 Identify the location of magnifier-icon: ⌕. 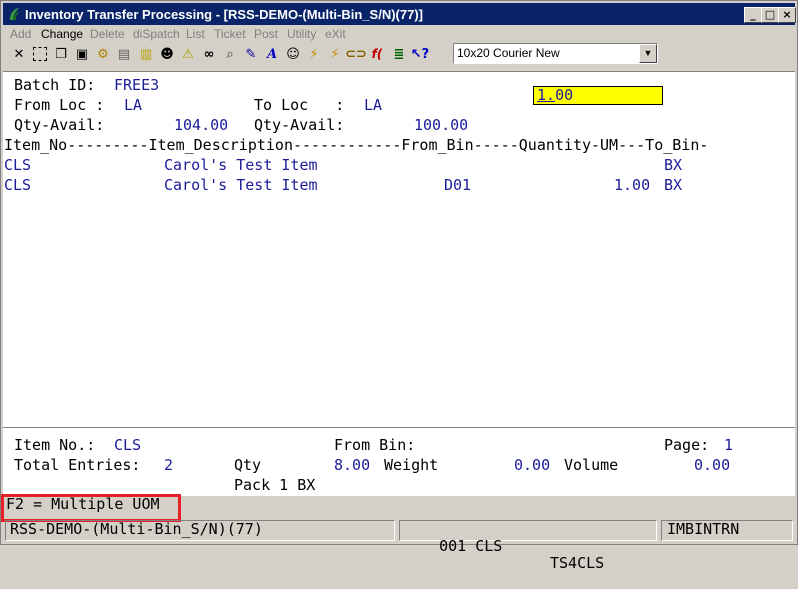
(230, 54).